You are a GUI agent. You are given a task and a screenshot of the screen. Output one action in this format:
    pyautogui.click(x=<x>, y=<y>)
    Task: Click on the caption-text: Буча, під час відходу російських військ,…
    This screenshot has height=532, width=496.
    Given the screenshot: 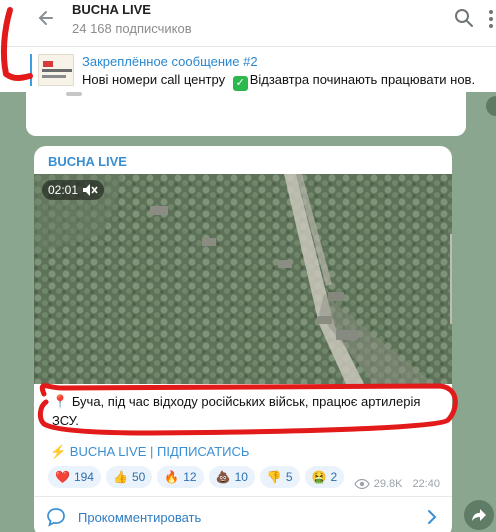 What is the action you would take?
    pyautogui.click(x=236, y=411)
    